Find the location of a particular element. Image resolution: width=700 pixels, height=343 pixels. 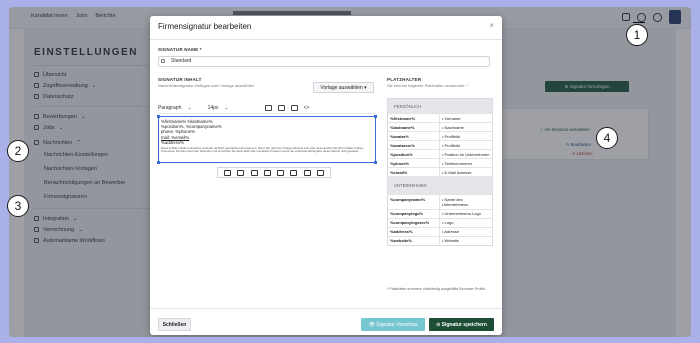

table-row: %website% • Website is located at coordinates (440, 240).